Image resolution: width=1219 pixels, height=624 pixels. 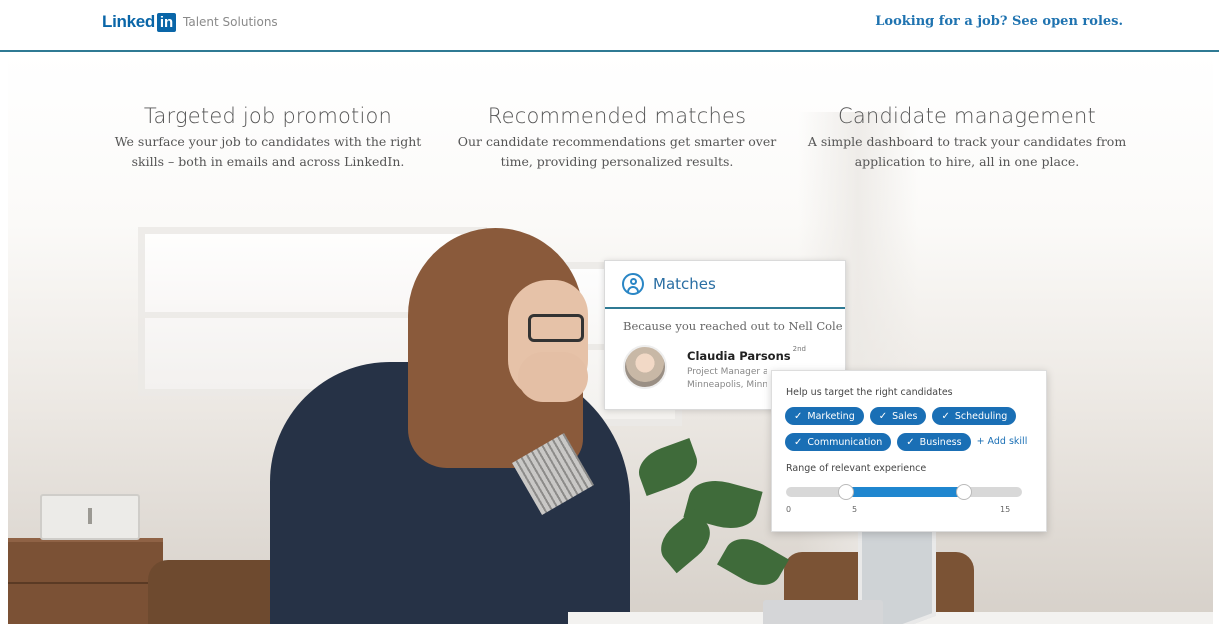 What do you see at coordinates (753, 562) in the screenshot?
I see `plant-illustration` at bounding box center [753, 562].